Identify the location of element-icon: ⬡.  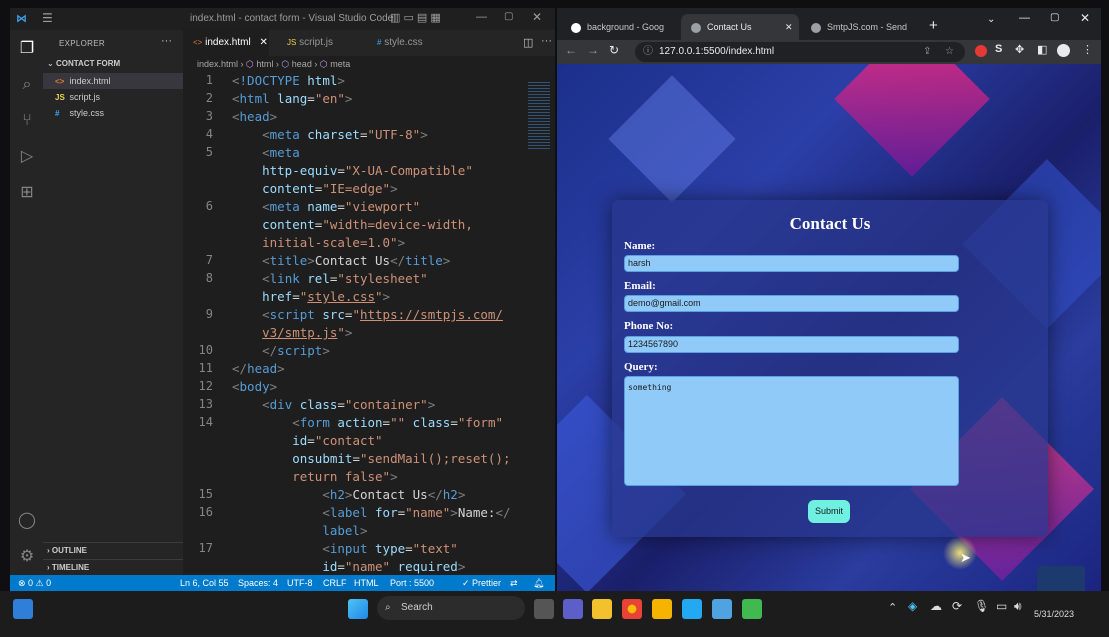
(250, 64).